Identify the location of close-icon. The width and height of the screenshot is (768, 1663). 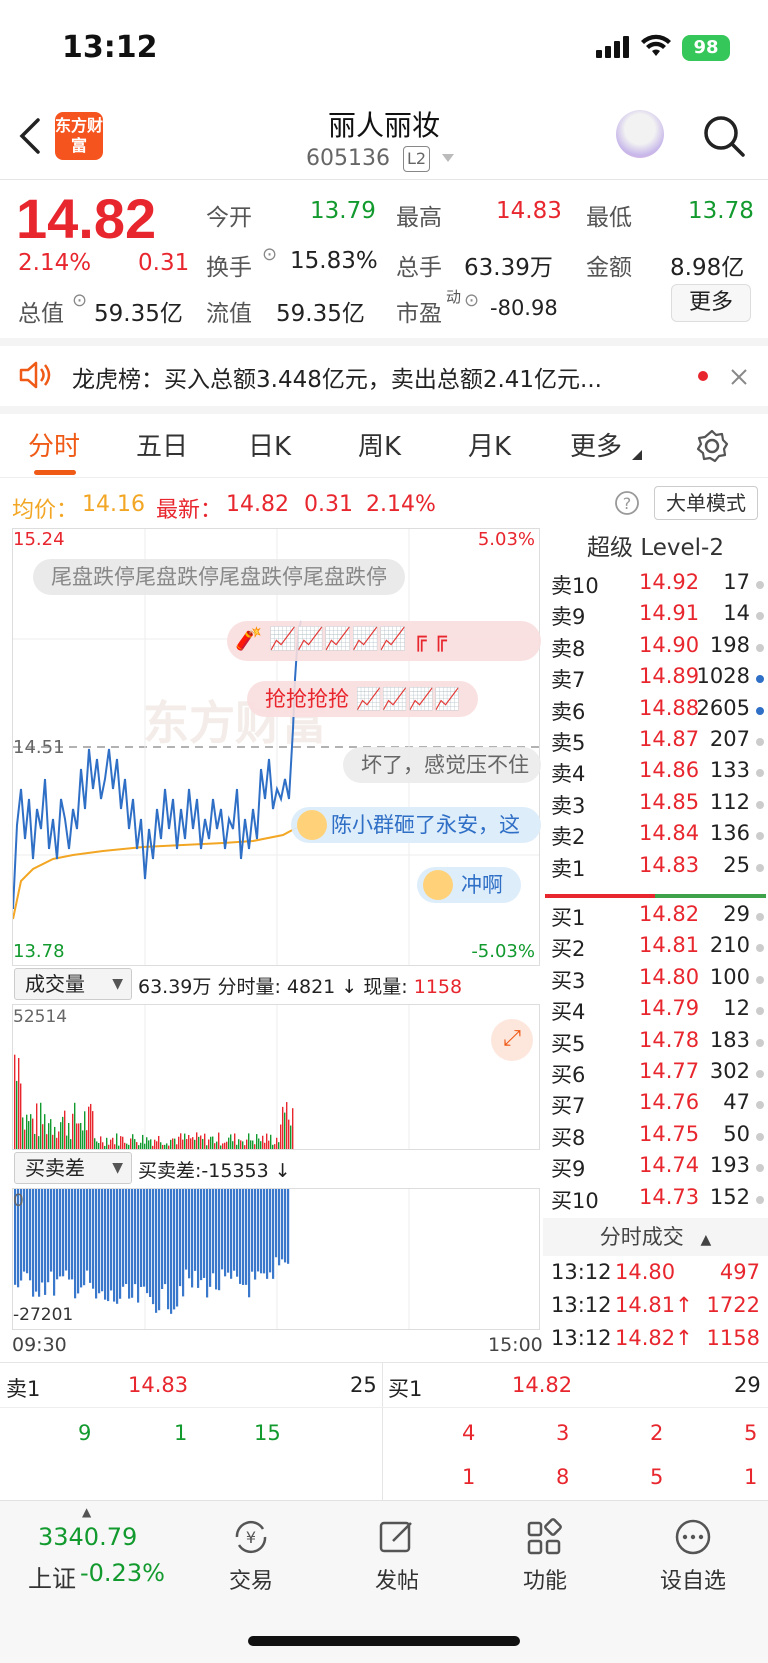
(739, 377).